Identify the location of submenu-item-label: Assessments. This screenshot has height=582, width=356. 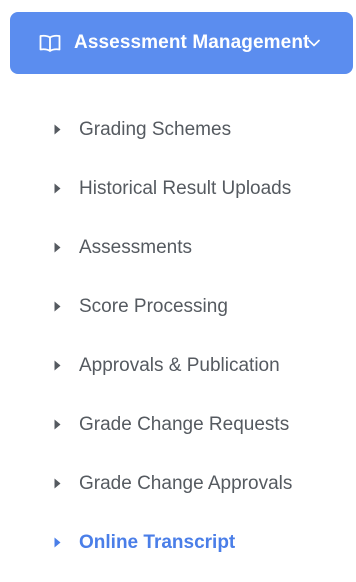
(135, 247).